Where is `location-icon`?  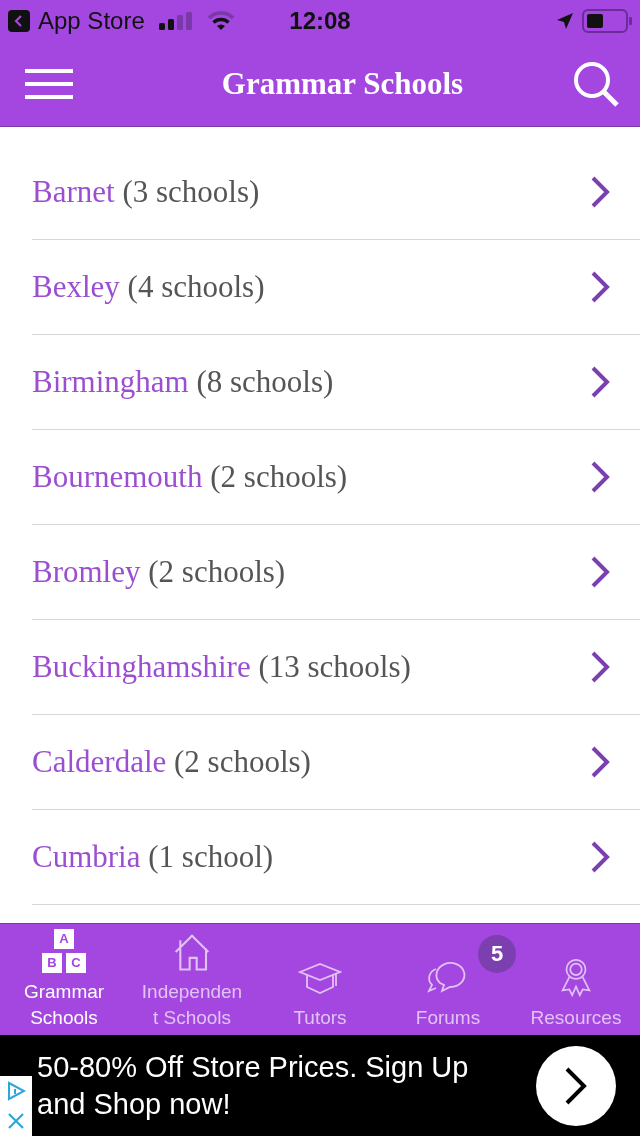
location-icon is located at coordinates (565, 21).